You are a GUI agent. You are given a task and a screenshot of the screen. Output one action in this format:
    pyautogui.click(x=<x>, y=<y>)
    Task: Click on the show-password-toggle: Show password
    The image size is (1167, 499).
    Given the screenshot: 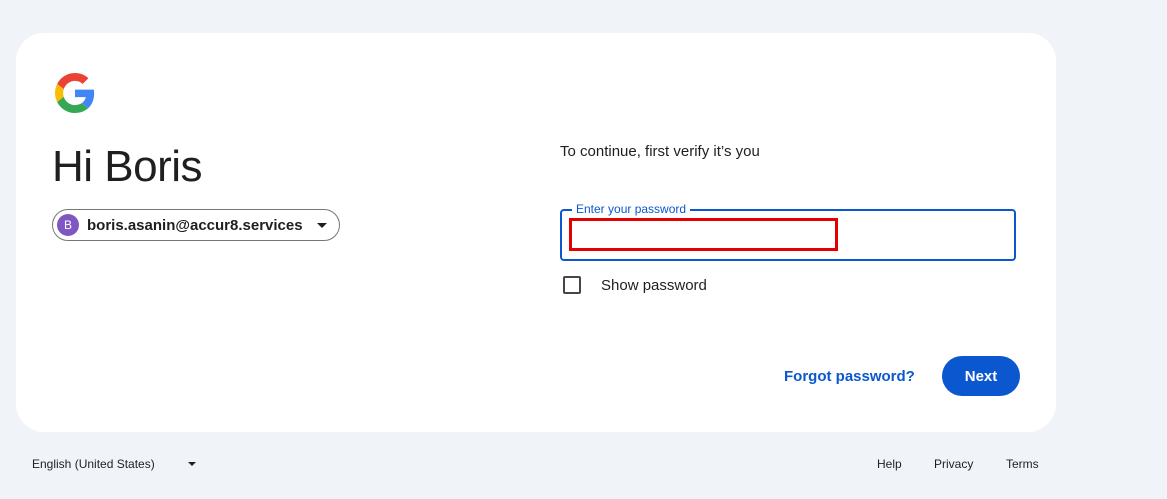 What is the action you would take?
    pyautogui.click(x=635, y=285)
    